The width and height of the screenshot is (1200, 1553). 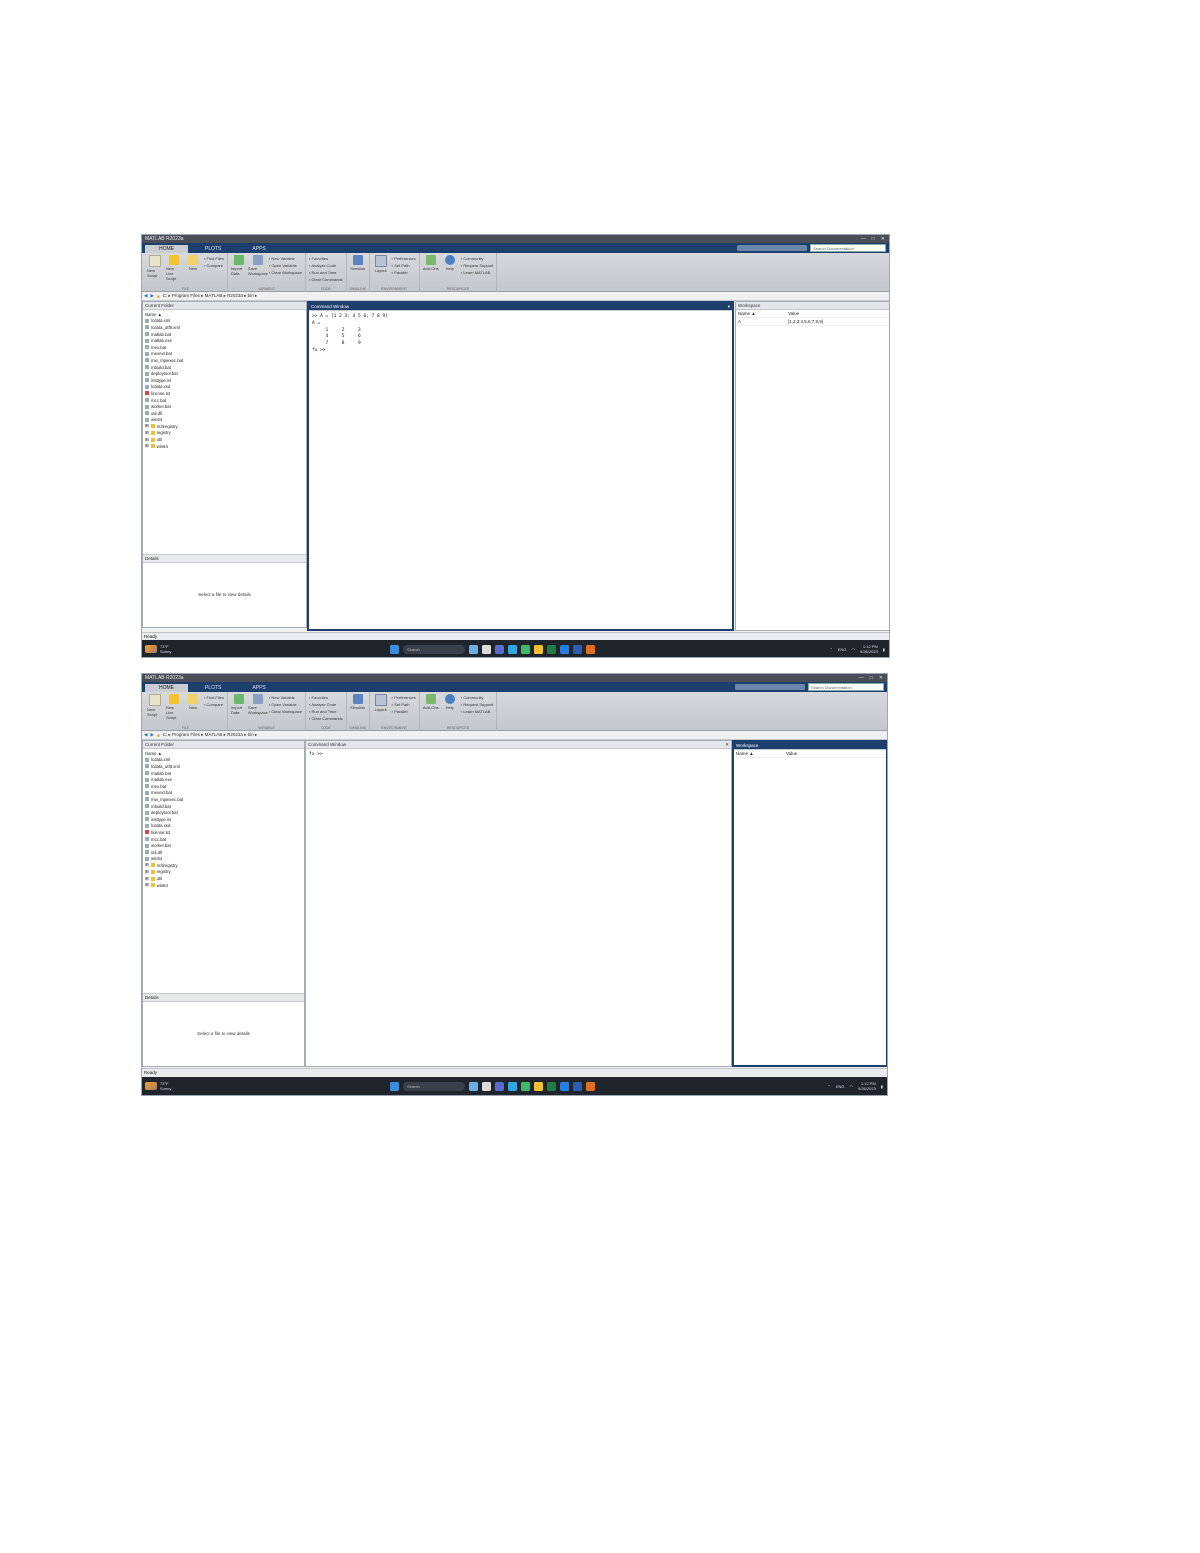 What do you see at coordinates (223, 878) in the screenshot?
I see `folder-item: ⊞ util` at bounding box center [223, 878].